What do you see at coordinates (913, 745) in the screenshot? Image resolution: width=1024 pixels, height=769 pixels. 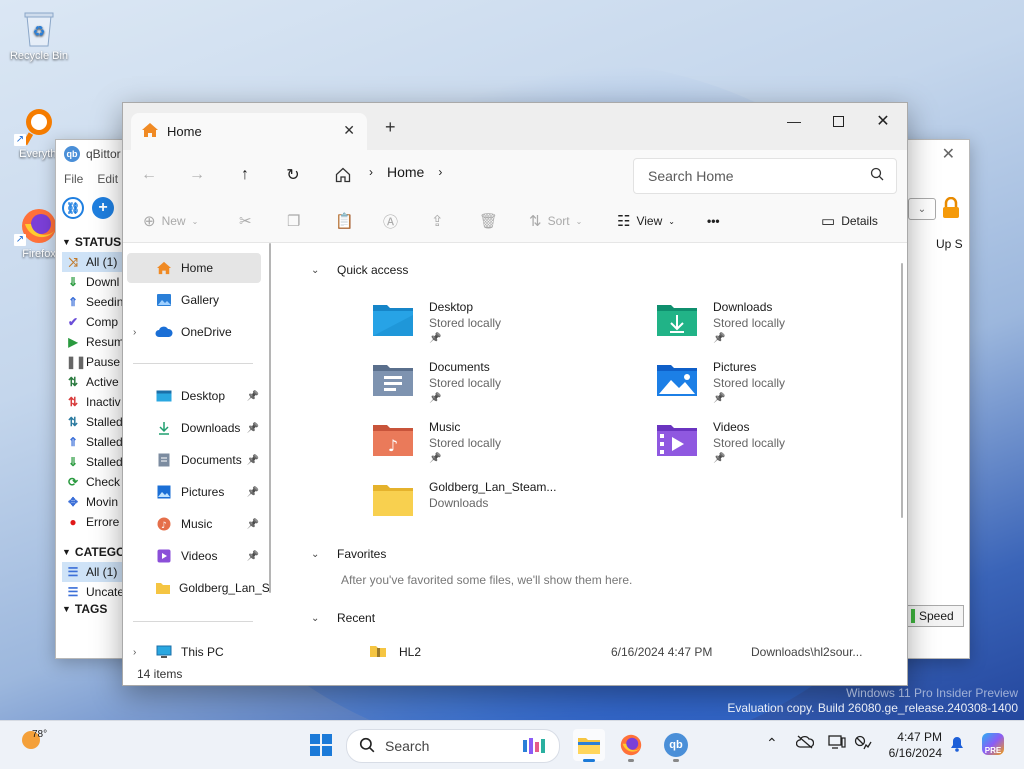 I see `system-clock: 4:47 PM 6/16/2024` at bounding box center [913, 745].